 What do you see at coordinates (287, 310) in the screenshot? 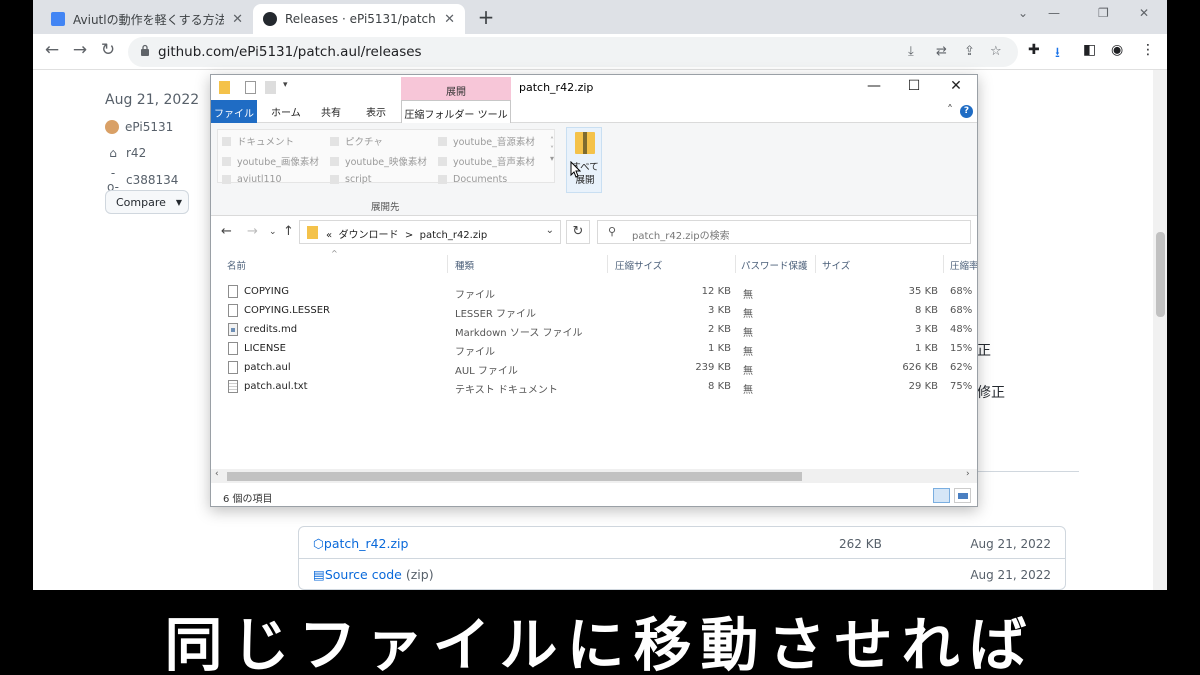
I see `file-name: COPYING.LESSER` at bounding box center [287, 310].